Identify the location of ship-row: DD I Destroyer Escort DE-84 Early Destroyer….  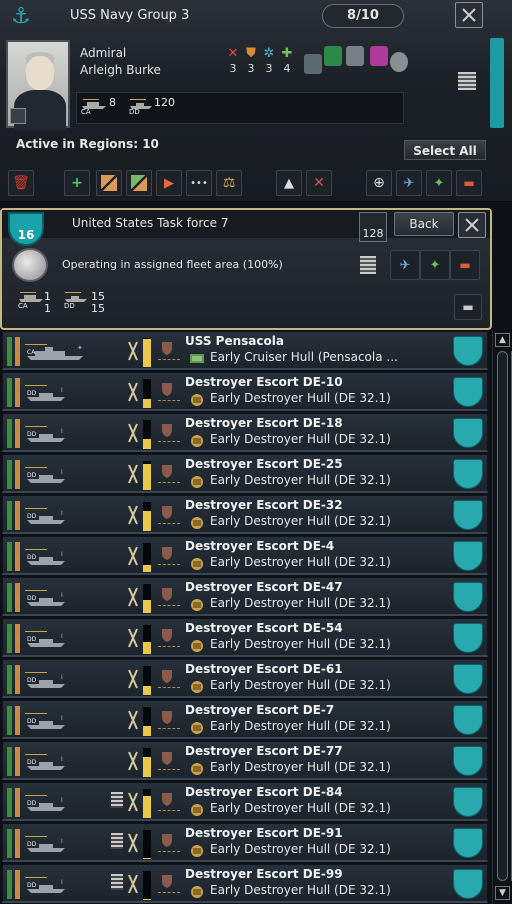
(245, 801).